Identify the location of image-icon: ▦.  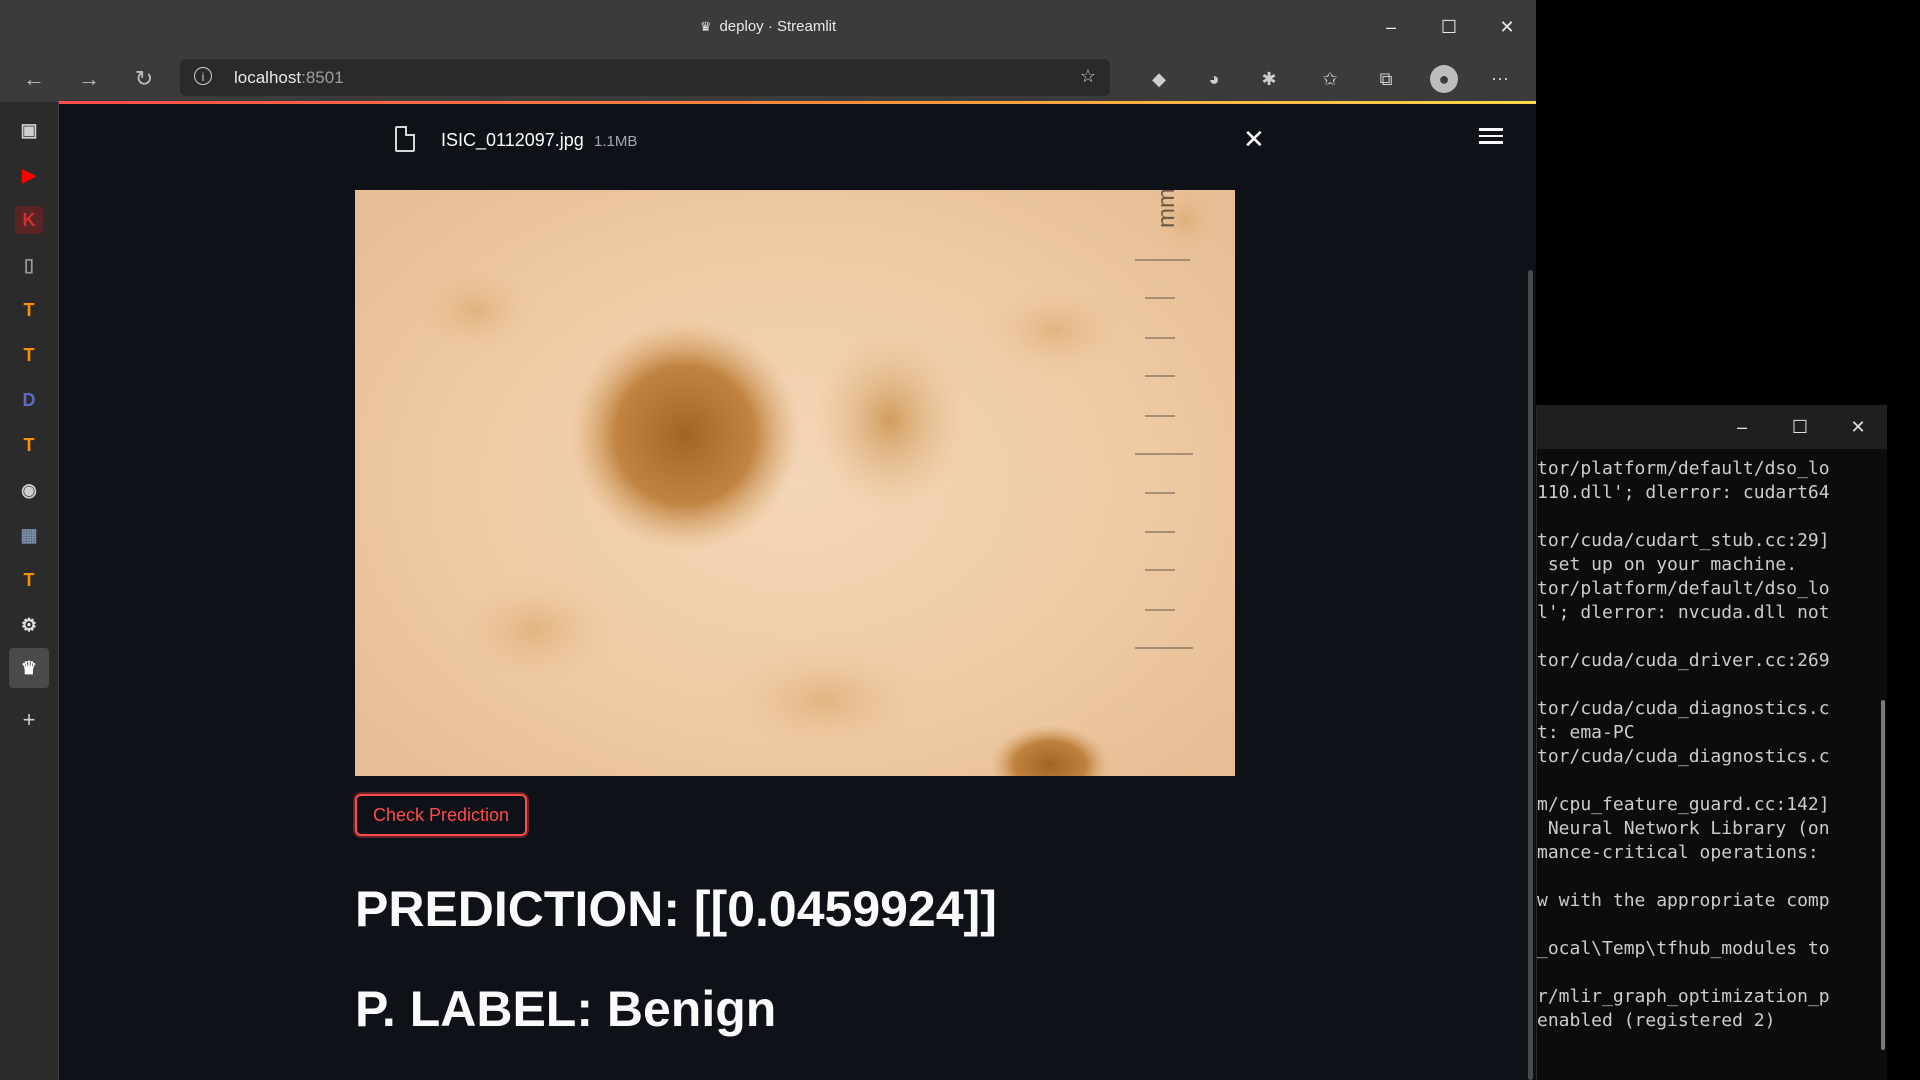
(29, 535).